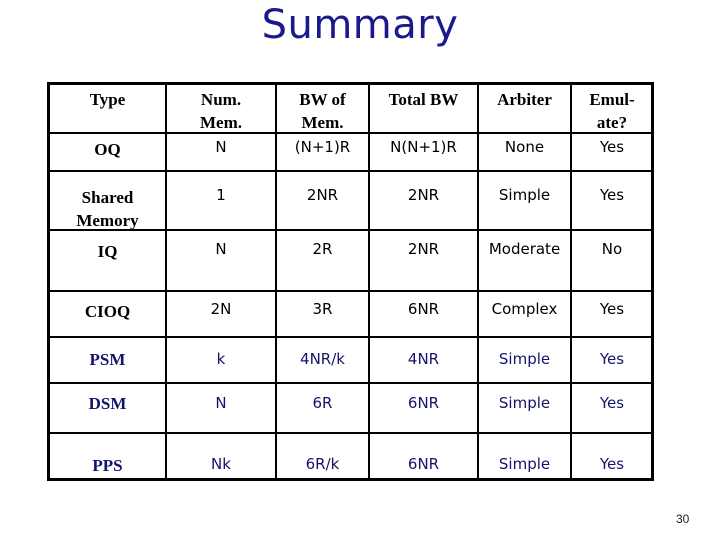 This screenshot has height=540, width=720. I want to click on row-type: OQ, so click(107, 149).